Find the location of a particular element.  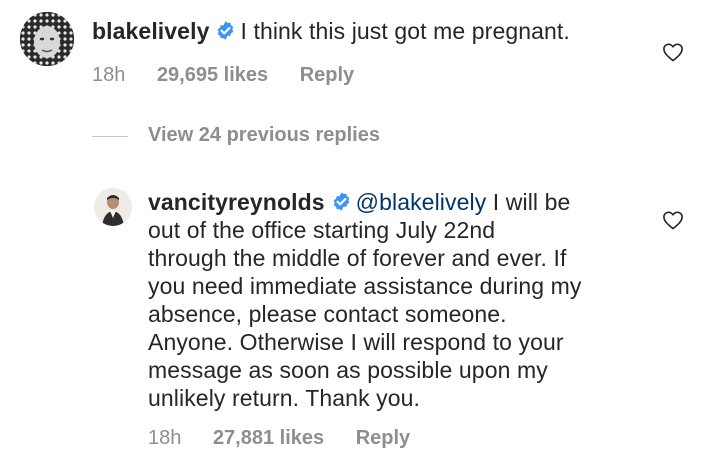

comment-line-1: vancityreynolds @blakelively I will be is located at coordinates (398, 202).